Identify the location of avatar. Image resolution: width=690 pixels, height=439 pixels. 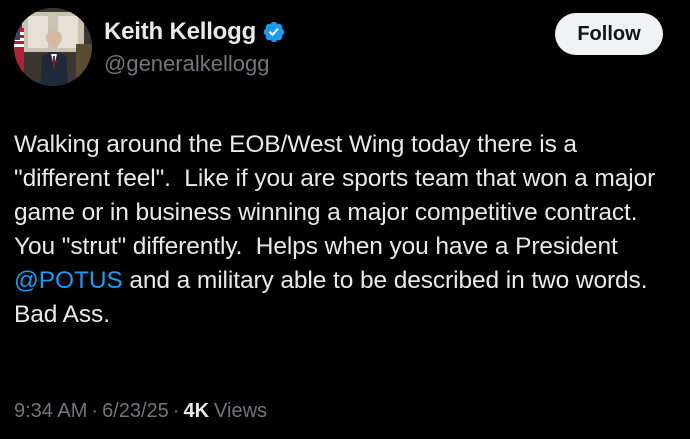
(53, 47).